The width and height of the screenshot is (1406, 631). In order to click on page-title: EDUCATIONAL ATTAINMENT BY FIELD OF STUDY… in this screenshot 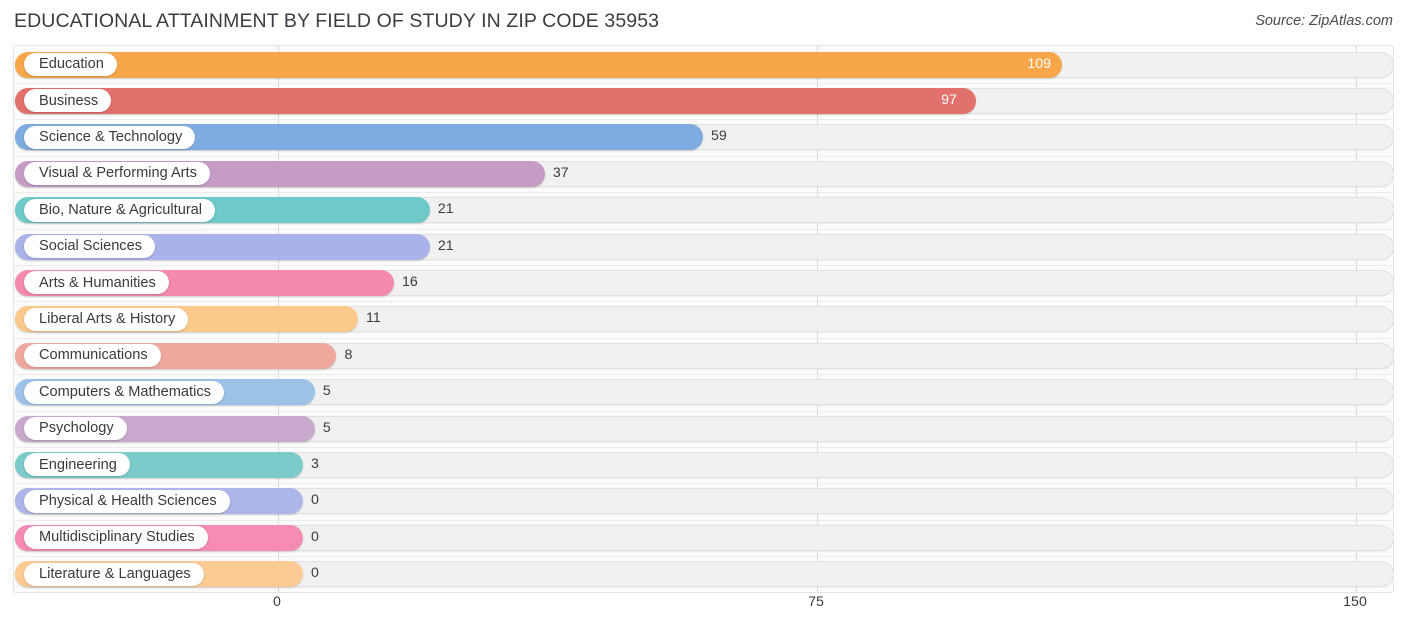, I will do `click(337, 21)`.